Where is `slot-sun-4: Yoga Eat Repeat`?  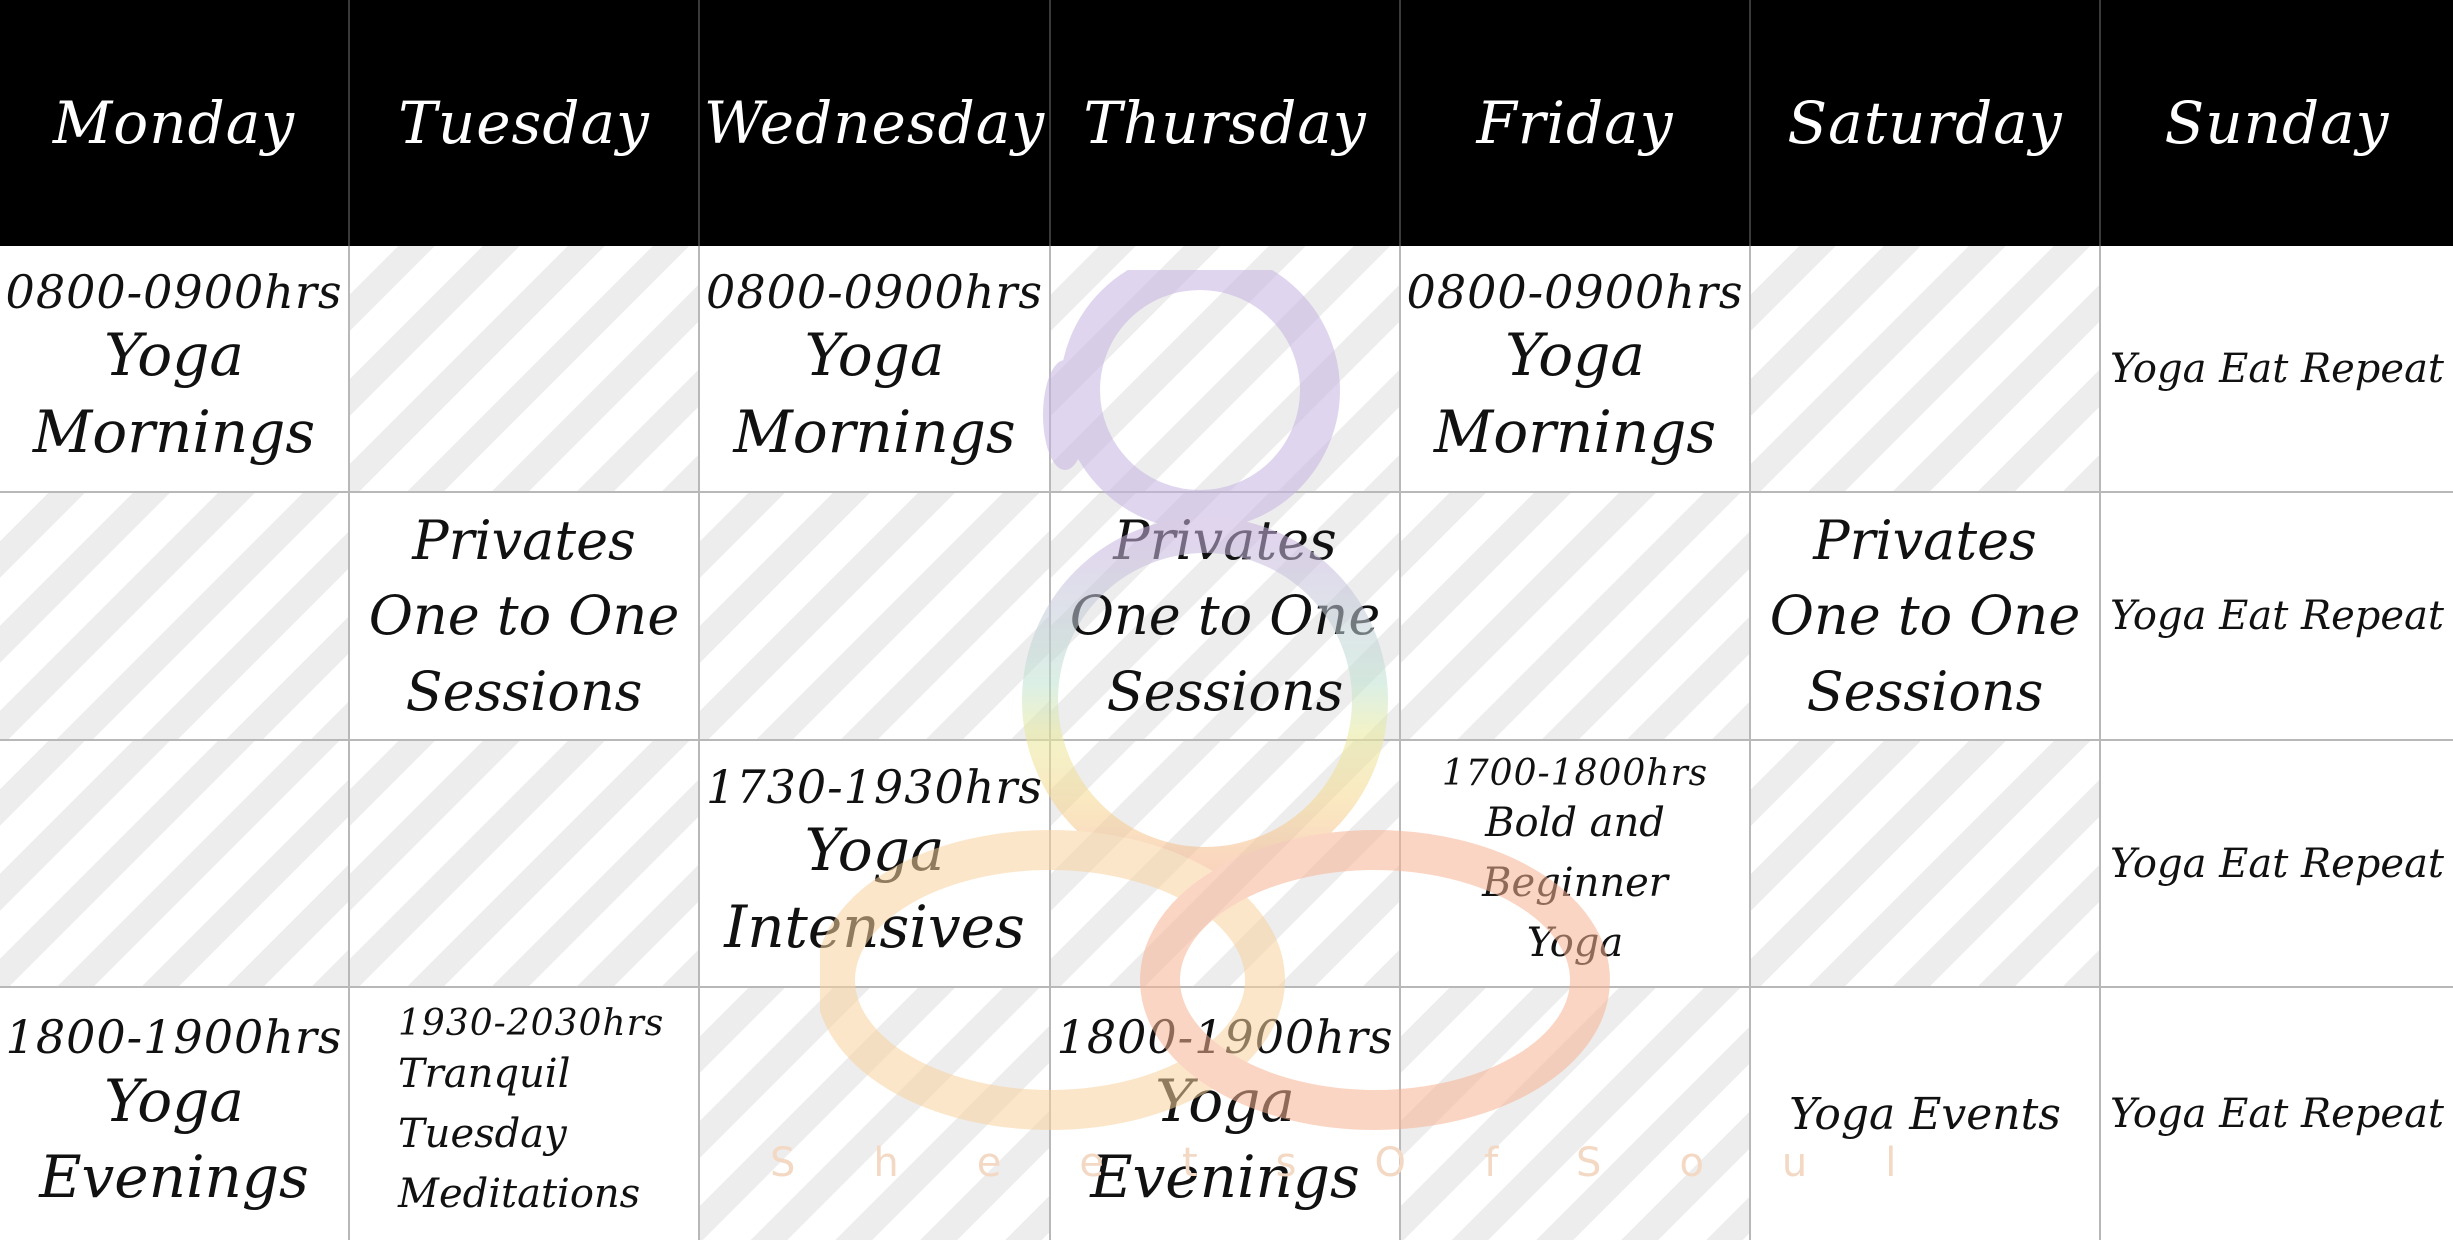 slot-sun-4: Yoga Eat Repeat is located at coordinates (2277, 1114).